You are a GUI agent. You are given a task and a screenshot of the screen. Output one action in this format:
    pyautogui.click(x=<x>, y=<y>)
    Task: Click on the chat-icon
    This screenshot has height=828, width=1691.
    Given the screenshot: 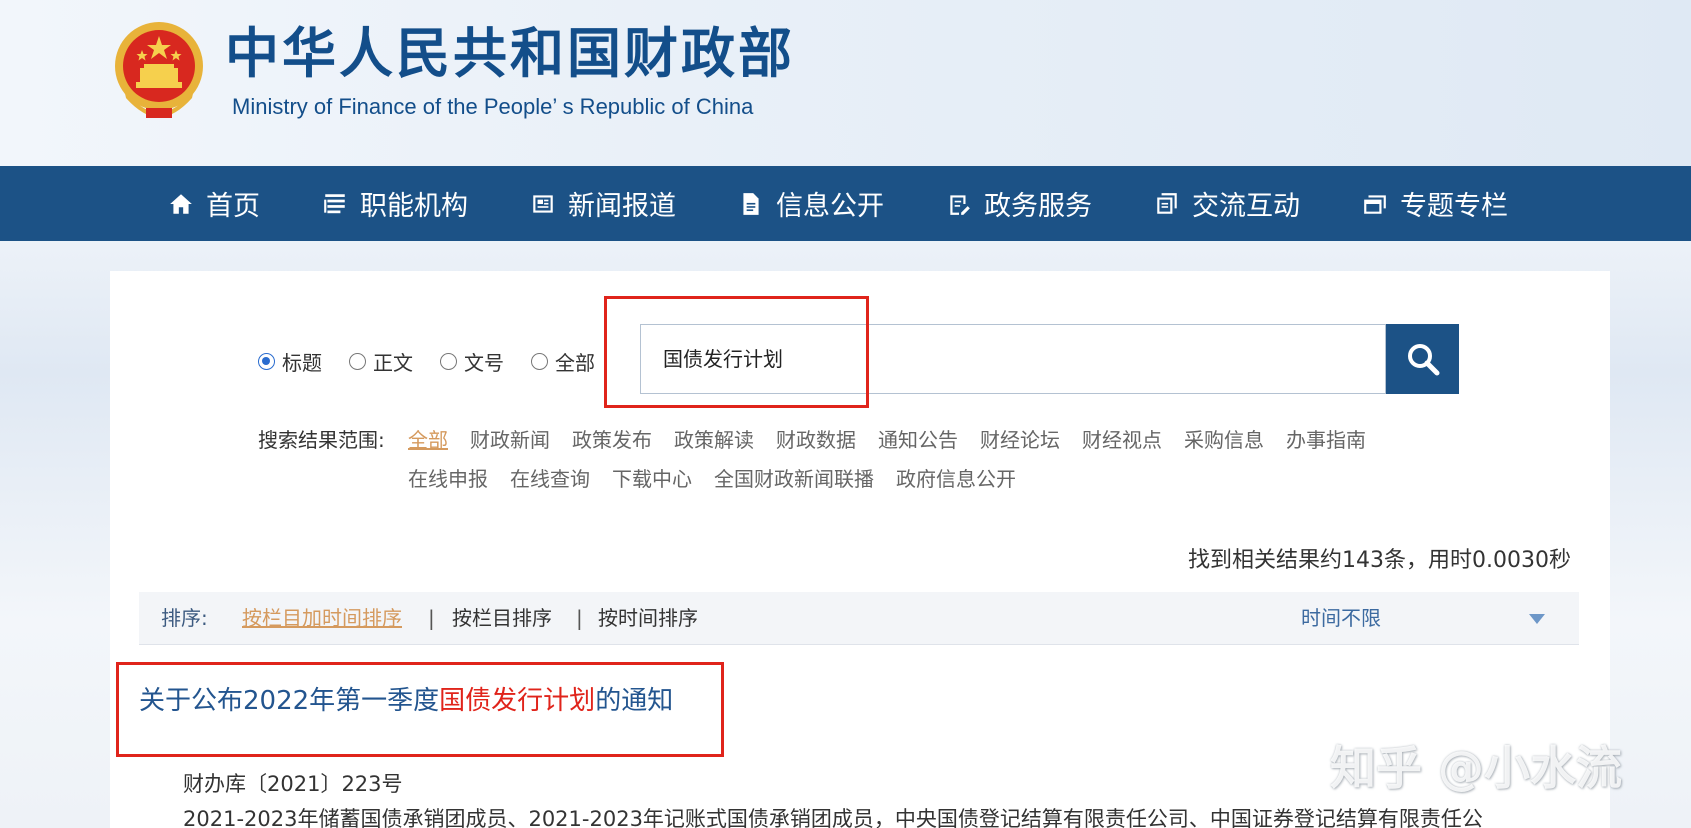 What is the action you would take?
    pyautogui.click(x=1167, y=203)
    